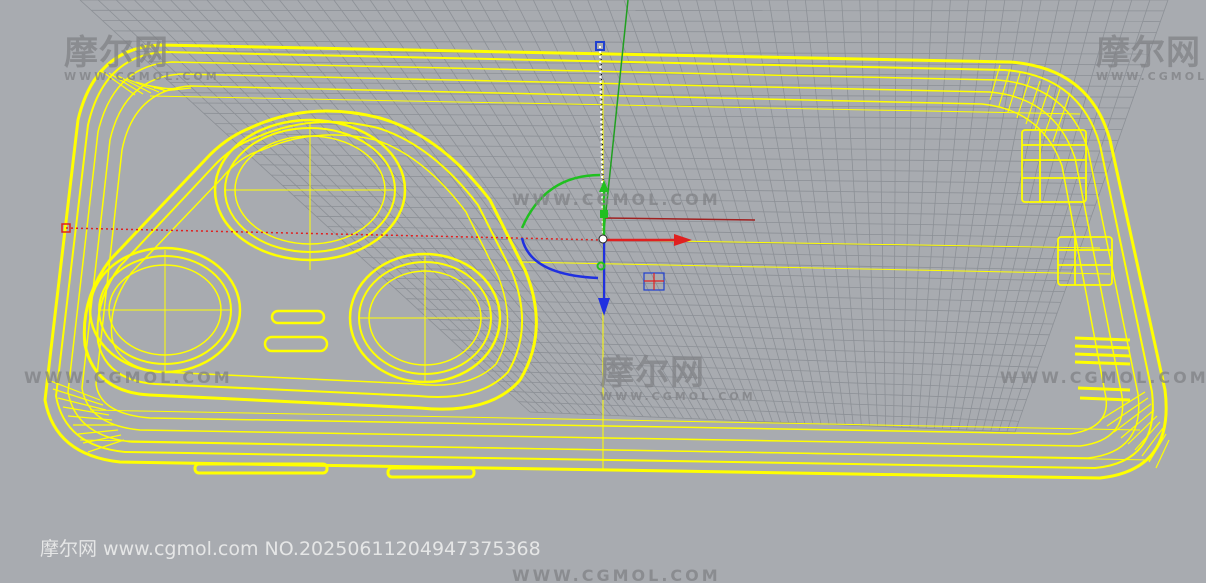  I want to click on world-x-axis, so click(679, 219).